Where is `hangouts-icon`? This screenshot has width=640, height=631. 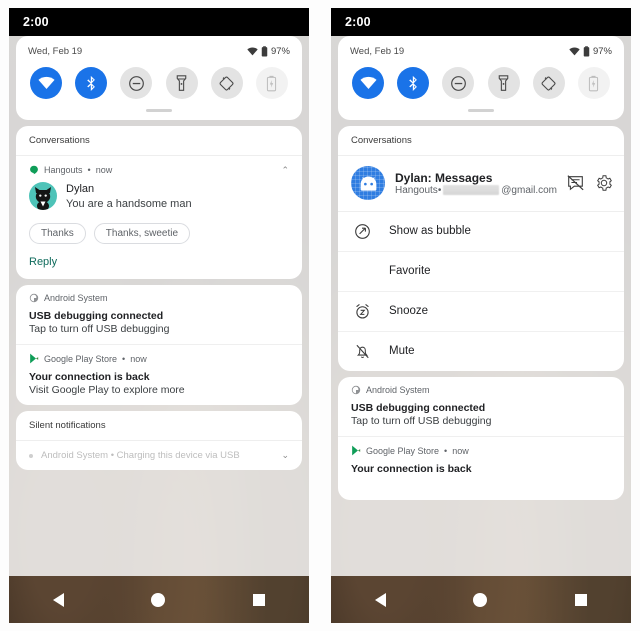 hangouts-icon is located at coordinates (34, 170).